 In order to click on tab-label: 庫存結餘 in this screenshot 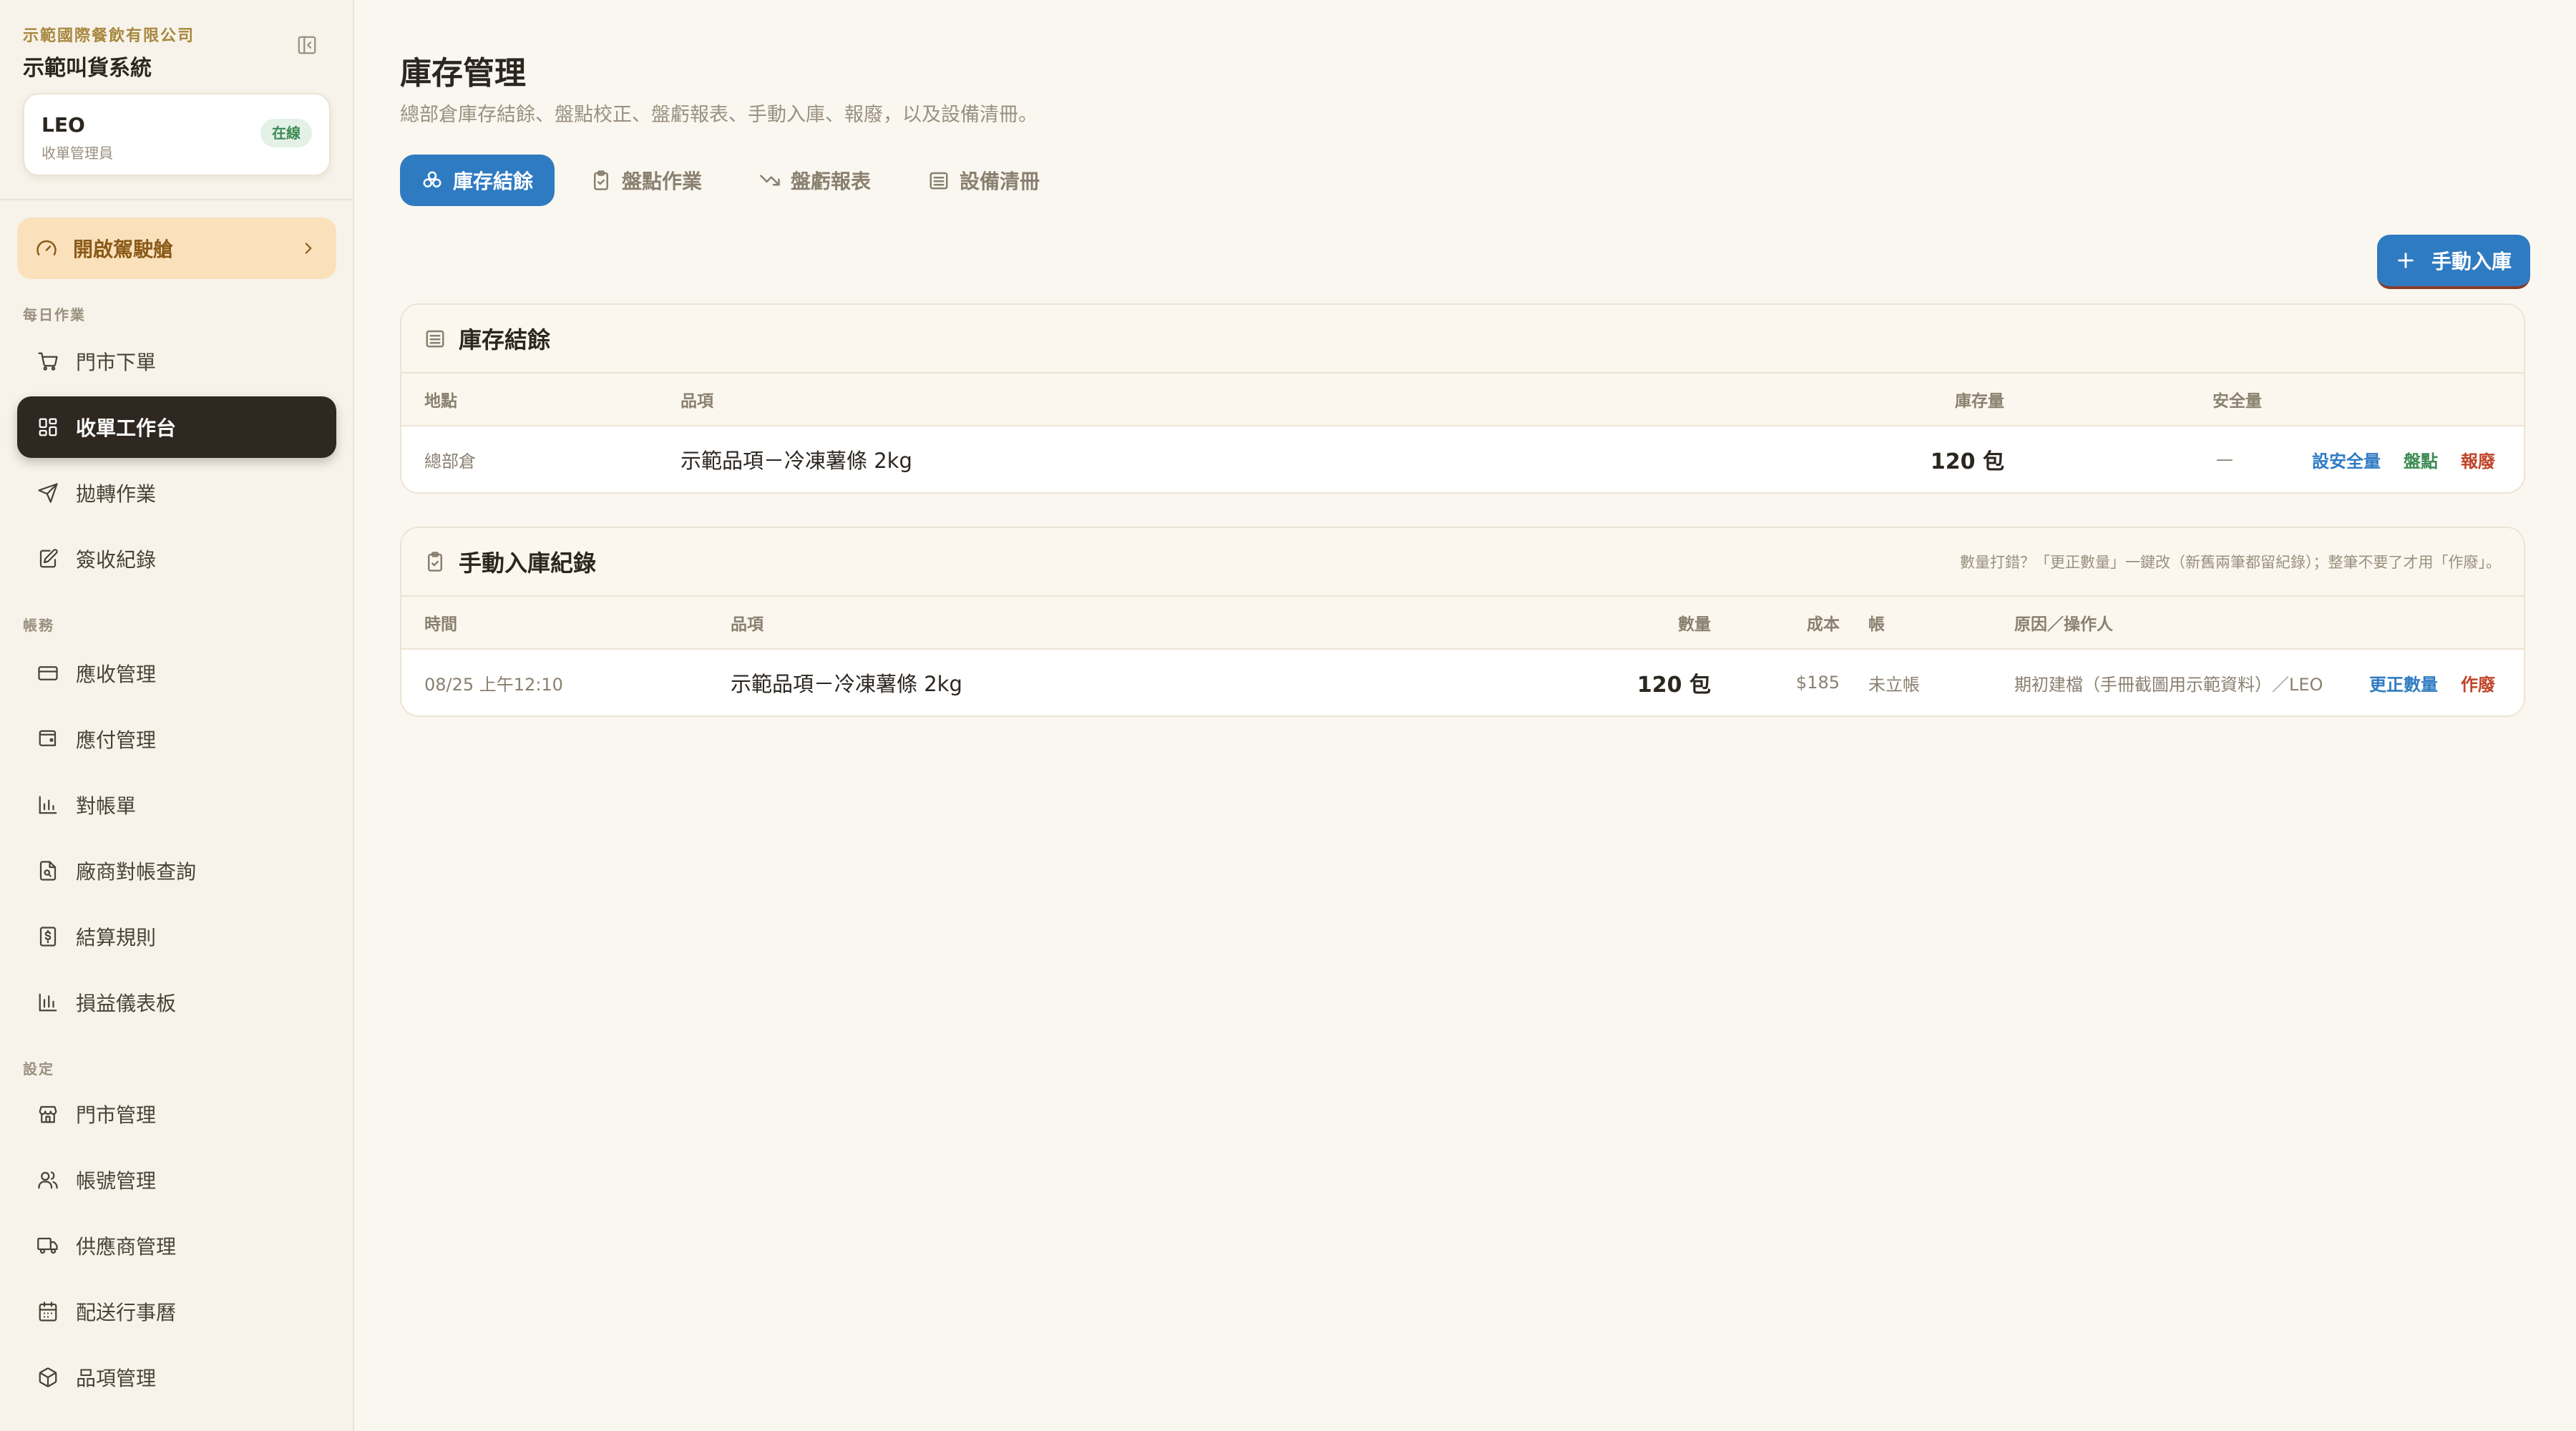, I will do `click(493, 181)`.